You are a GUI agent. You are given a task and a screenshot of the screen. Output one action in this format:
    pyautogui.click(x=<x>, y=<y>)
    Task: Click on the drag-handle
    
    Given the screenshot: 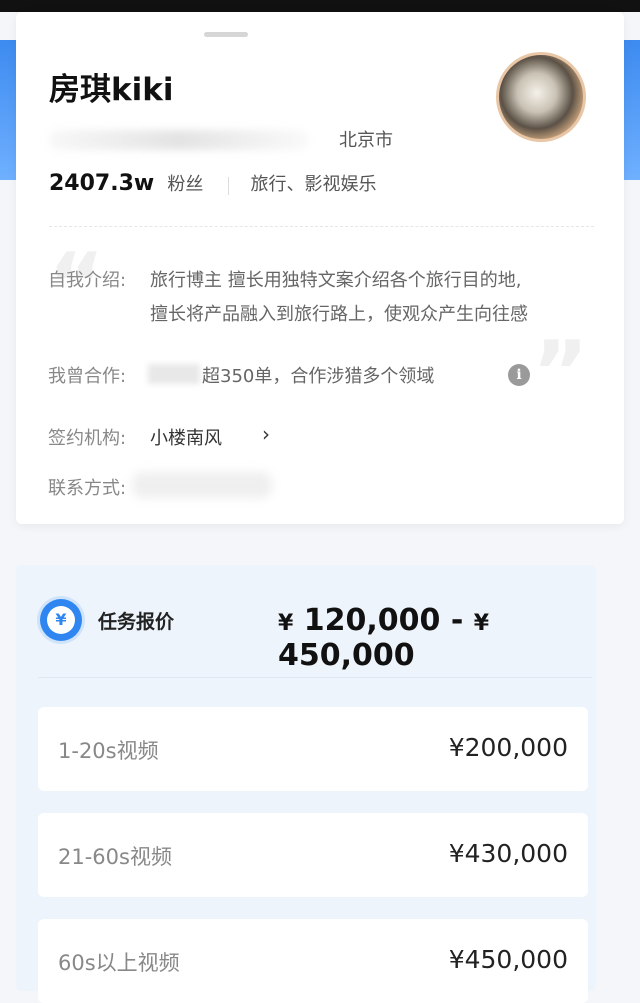 What is the action you would take?
    pyautogui.click(x=226, y=34)
    